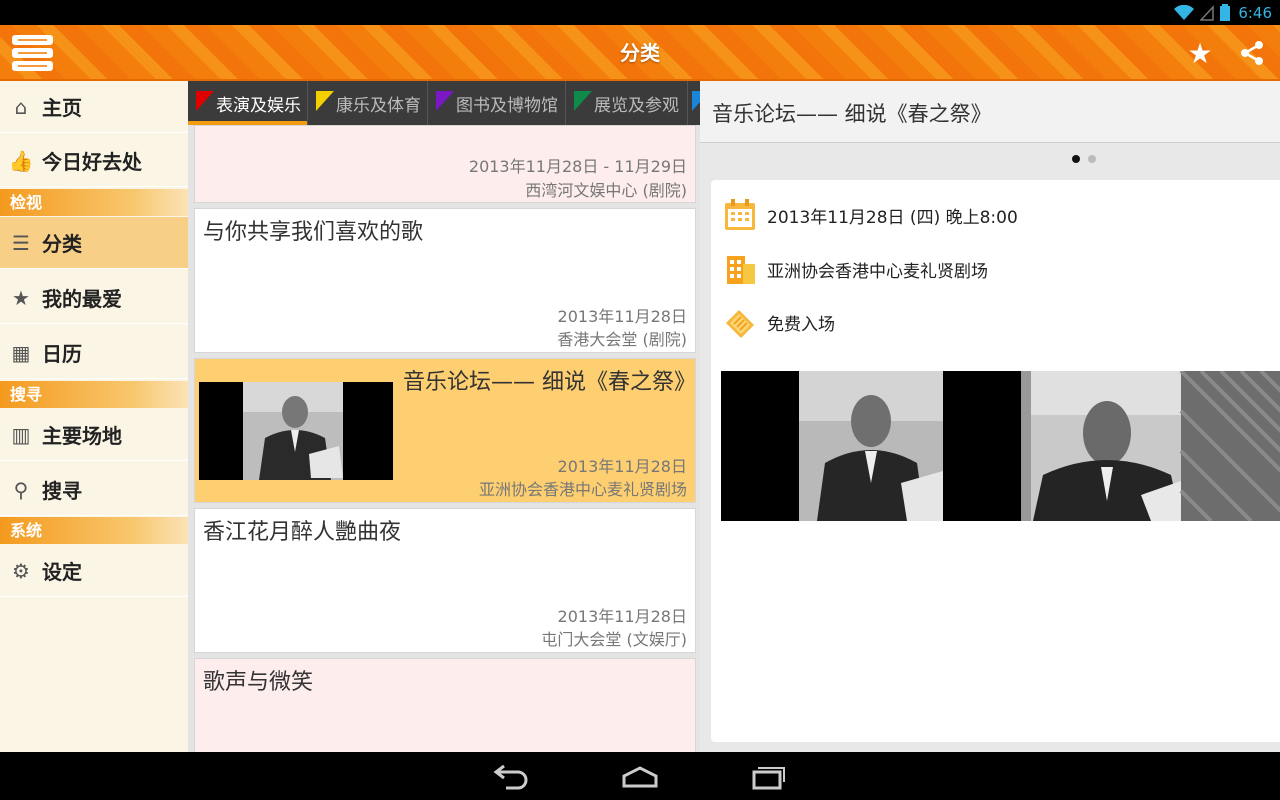 The width and height of the screenshot is (1280, 800). I want to click on event-title: 歌声与微笑, so click(258, 682).